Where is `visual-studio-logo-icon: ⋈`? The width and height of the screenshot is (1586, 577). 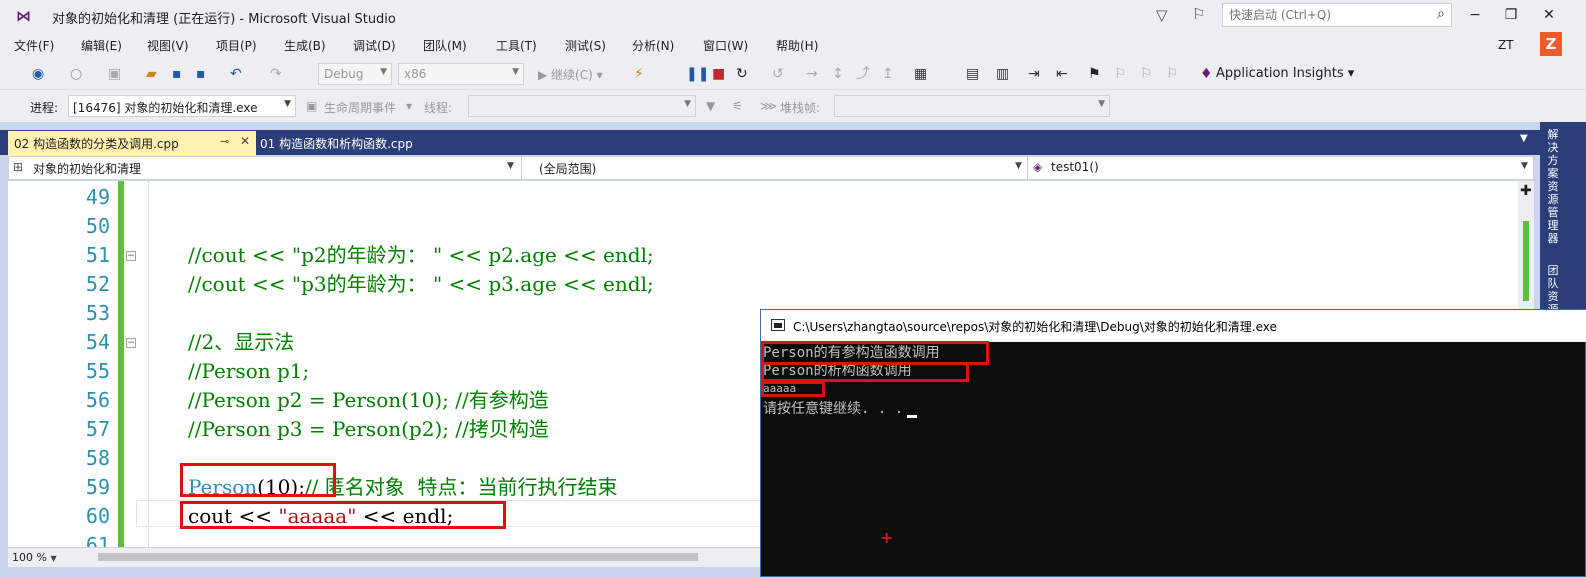
visual-studio-logo-icon: ⋈ is located at coordinates (23, 16).